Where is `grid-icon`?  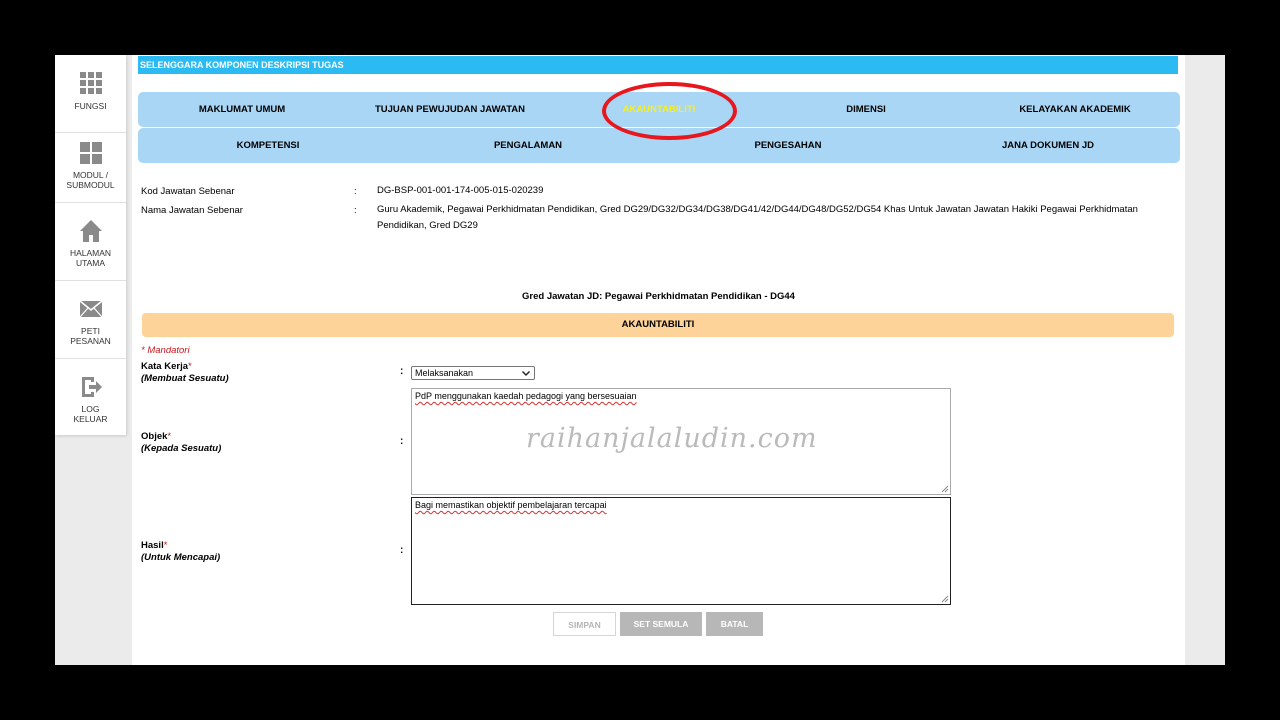 grid-icon is located at coordinates (91, 83).